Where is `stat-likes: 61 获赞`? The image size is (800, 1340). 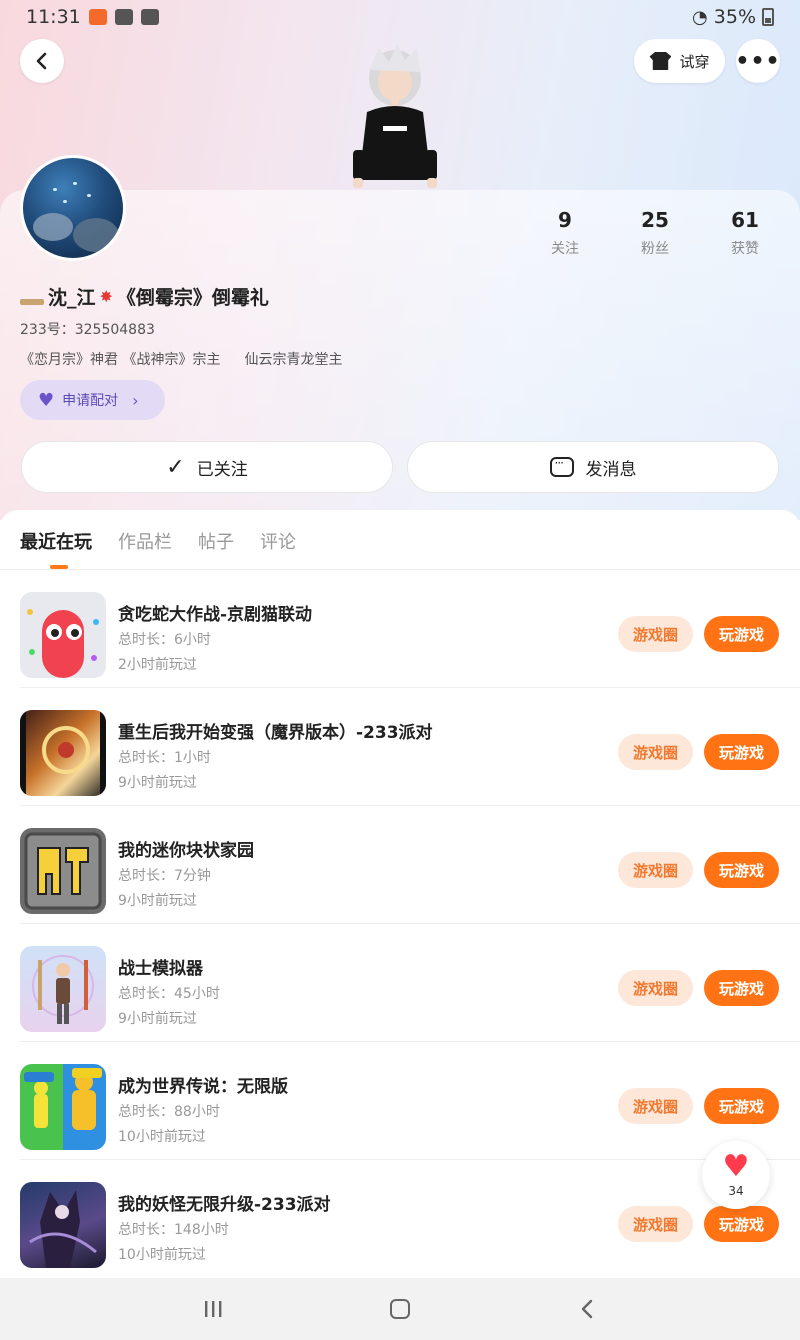 stat-likes: 61 获赞 is located at coordinates (745, 233).